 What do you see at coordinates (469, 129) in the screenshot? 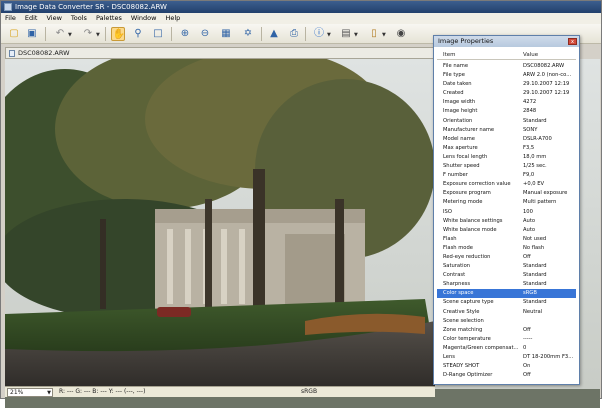
I see `property-name: Manufacturer name` at bounding box center [469, 129].